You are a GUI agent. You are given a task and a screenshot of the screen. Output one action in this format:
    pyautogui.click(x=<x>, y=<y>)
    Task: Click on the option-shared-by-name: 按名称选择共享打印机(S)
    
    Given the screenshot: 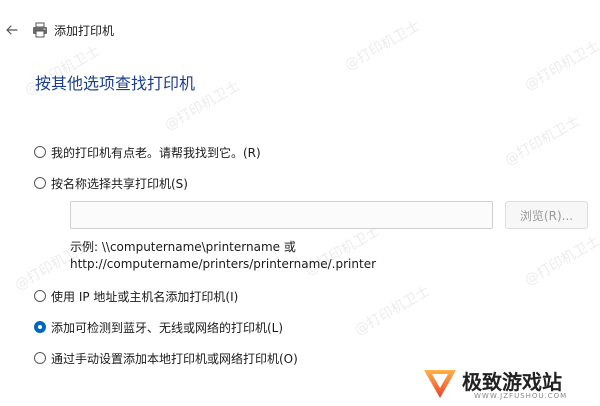 What is the action you would take?
    pyautogui.click(x=111, y=183)
    